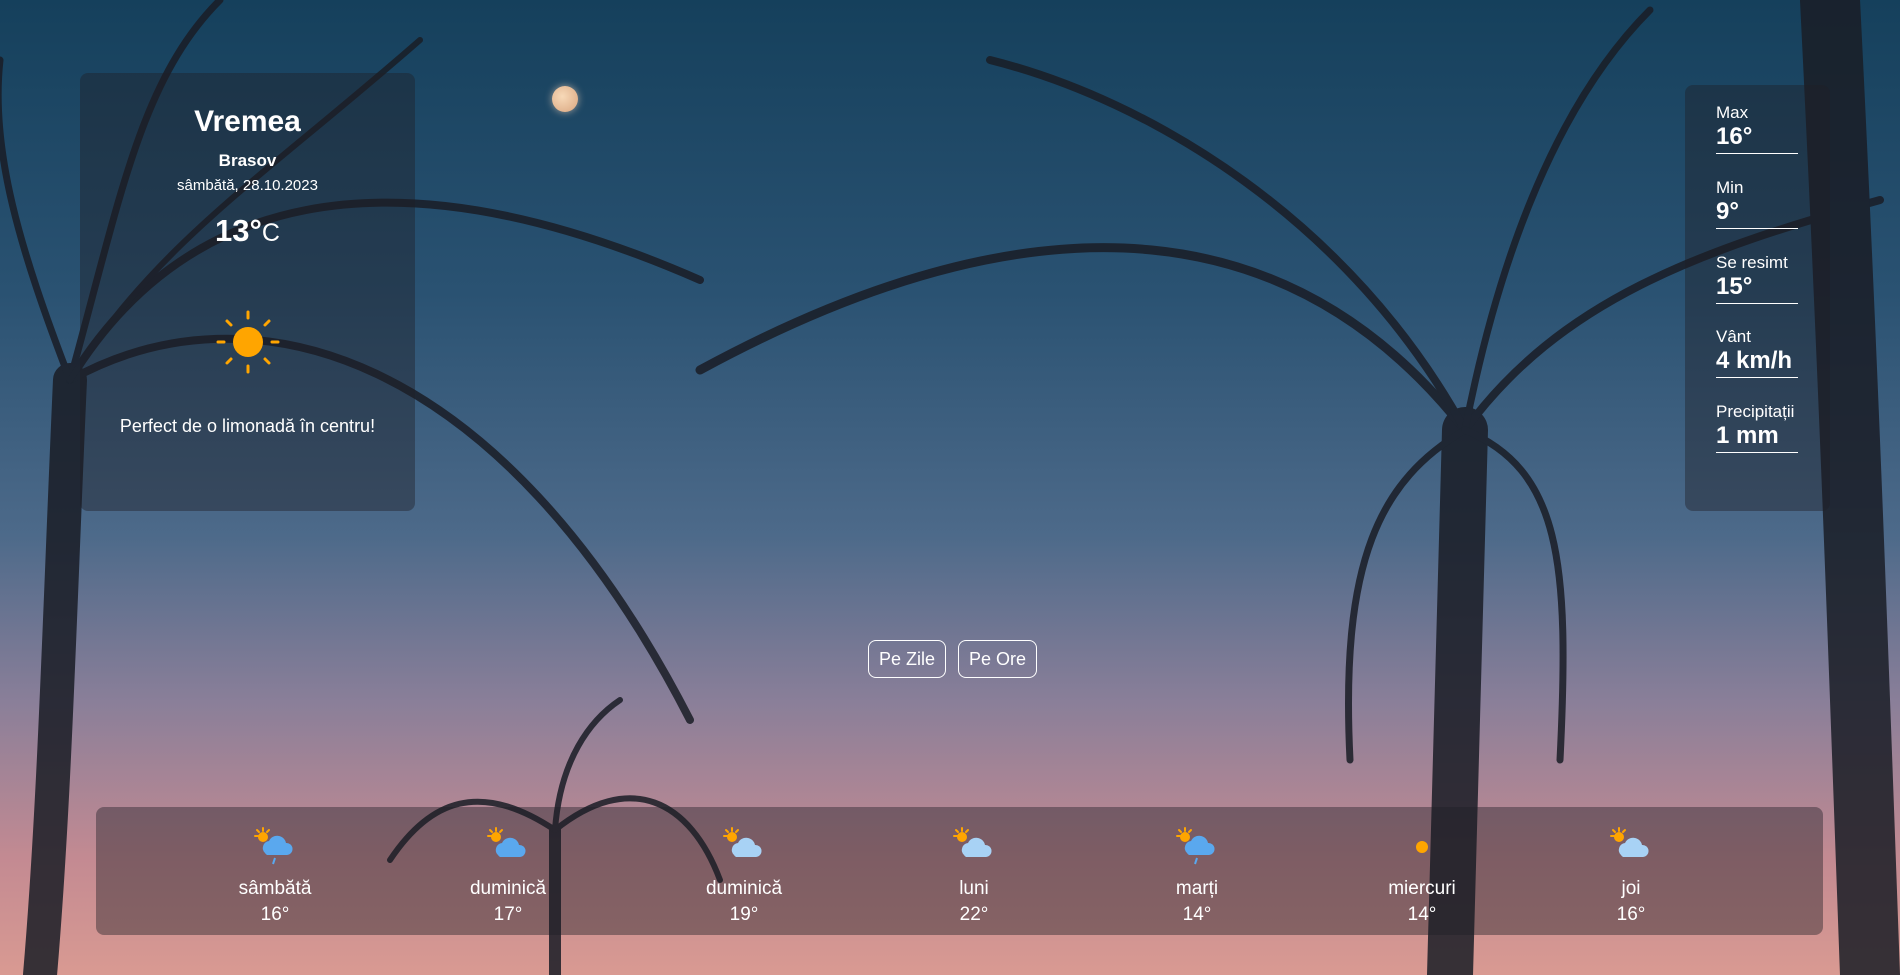 Image resolution: width=1900 pixels, height=975 pixels. Describe the element at coordinates (1757, 278) in the screenshot. I see `stat-feels-like: Se resimt 15°` at that location.